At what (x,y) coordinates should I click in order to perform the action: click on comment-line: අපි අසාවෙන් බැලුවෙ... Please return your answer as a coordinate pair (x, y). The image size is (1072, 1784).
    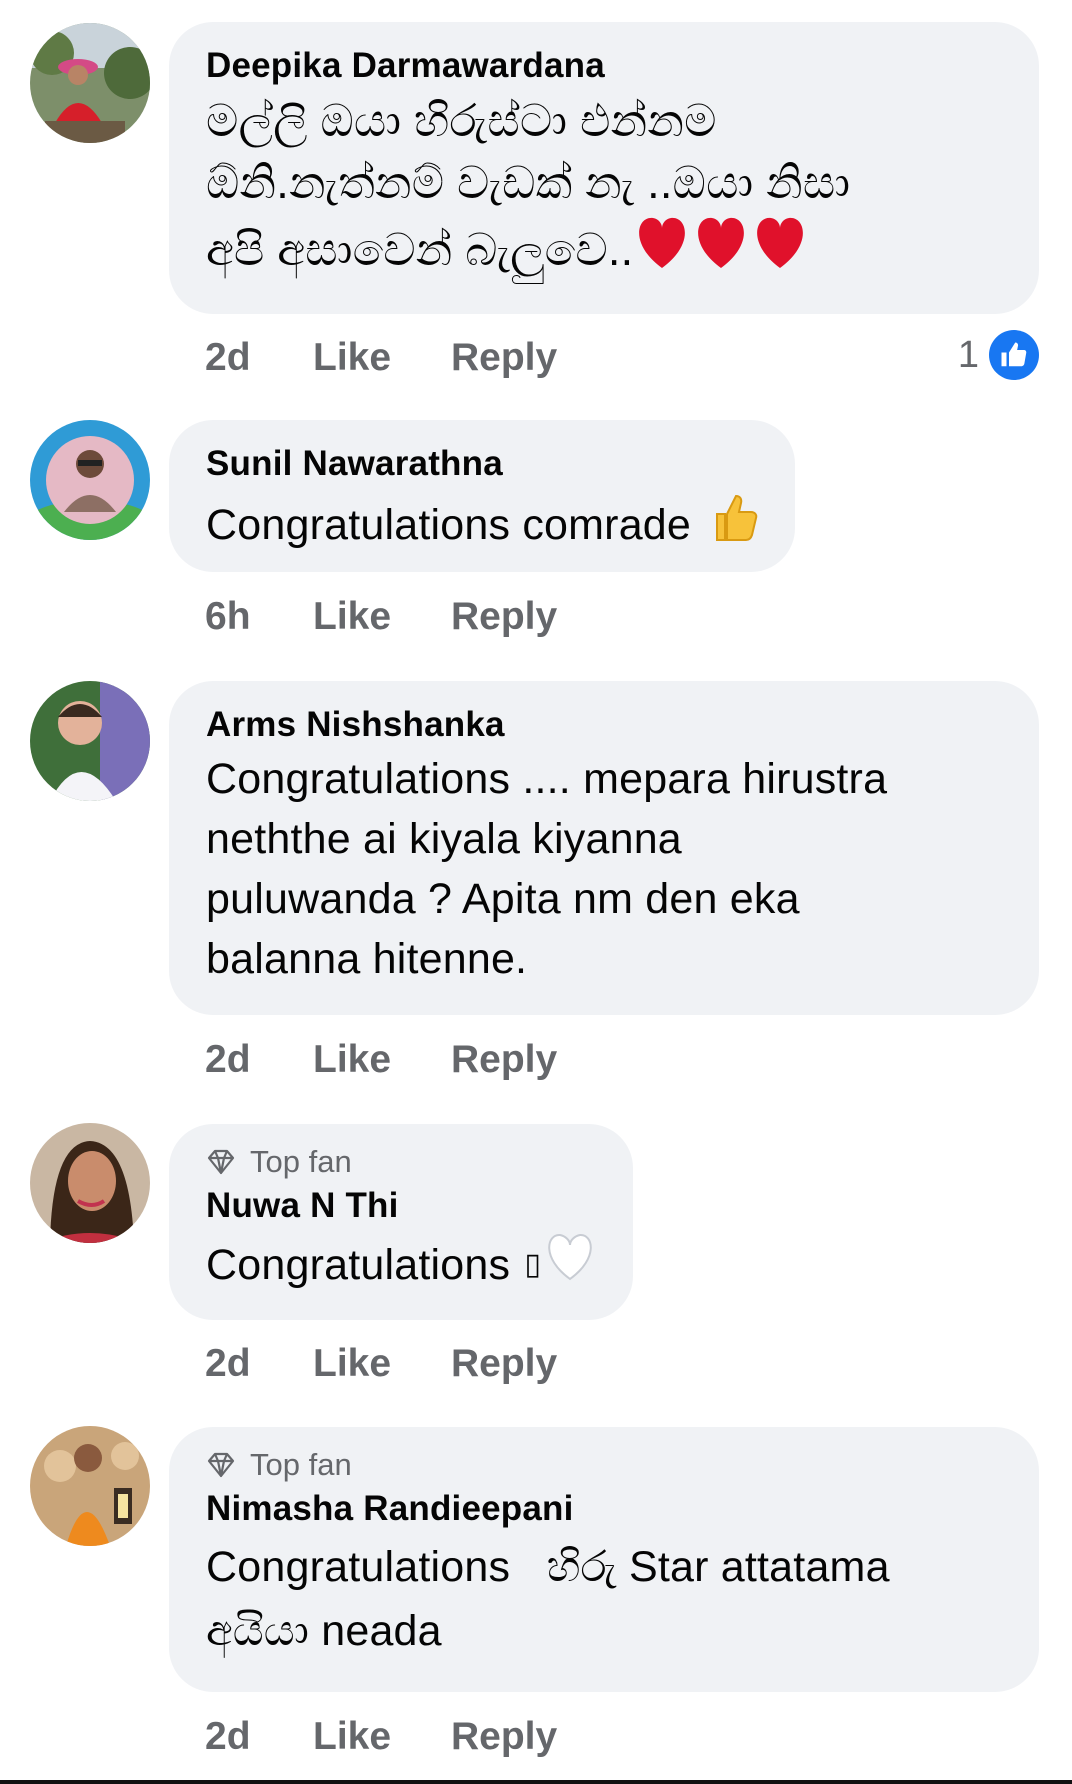
    Looking at the image, I should click on (604, 250).